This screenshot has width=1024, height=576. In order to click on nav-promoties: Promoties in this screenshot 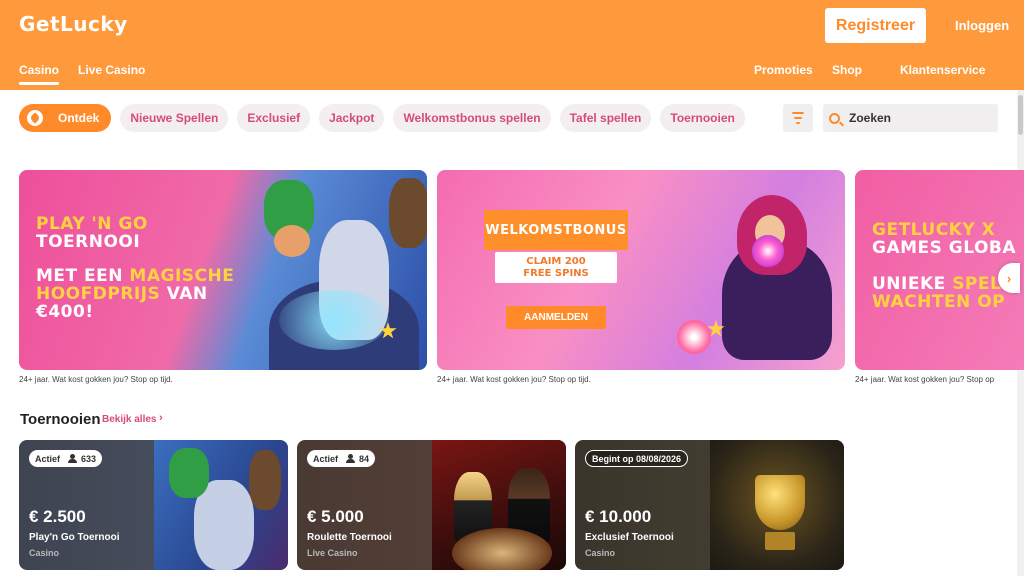, I will do `click(783, 70)`.